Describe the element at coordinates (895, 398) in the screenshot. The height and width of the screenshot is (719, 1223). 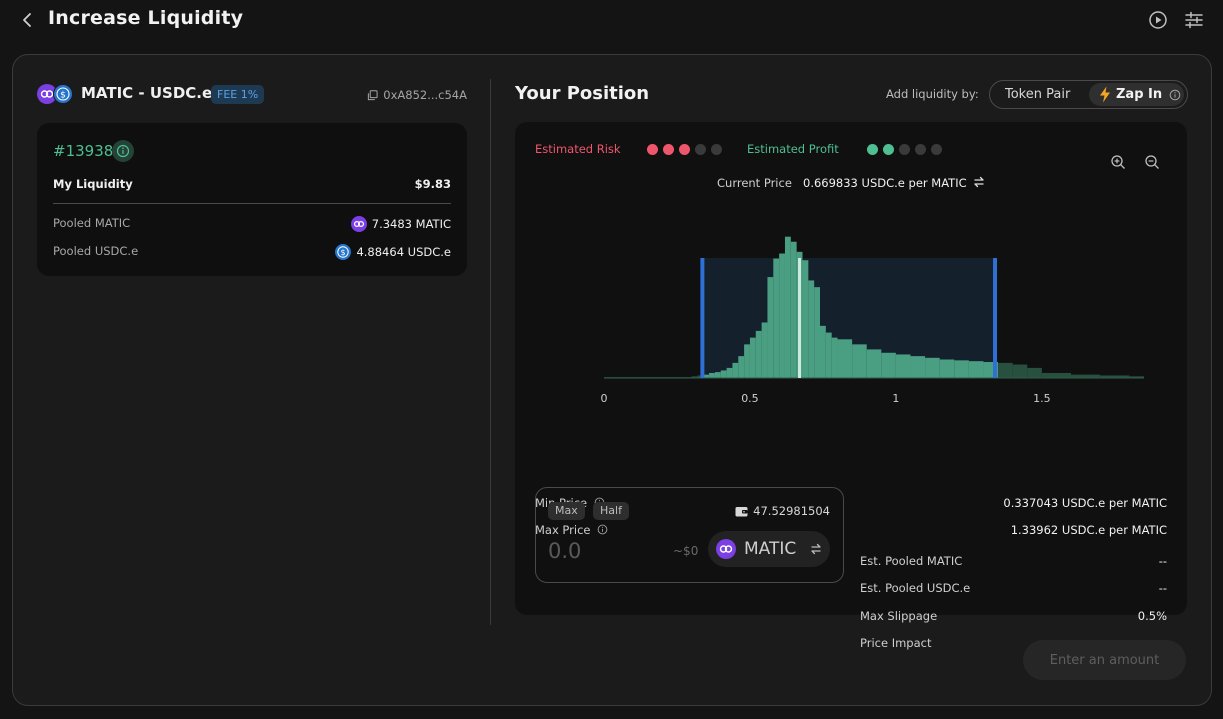
I see `x-tick-label: 1` at that location.